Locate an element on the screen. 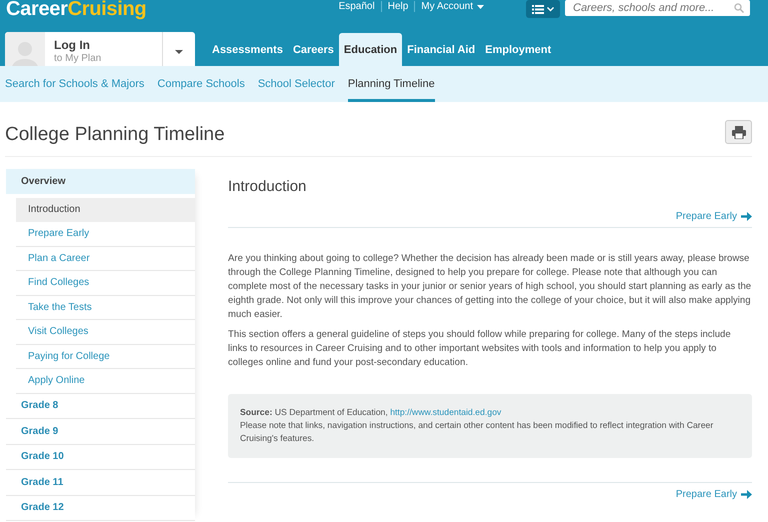  print-button is located at coordinates (738, 132).